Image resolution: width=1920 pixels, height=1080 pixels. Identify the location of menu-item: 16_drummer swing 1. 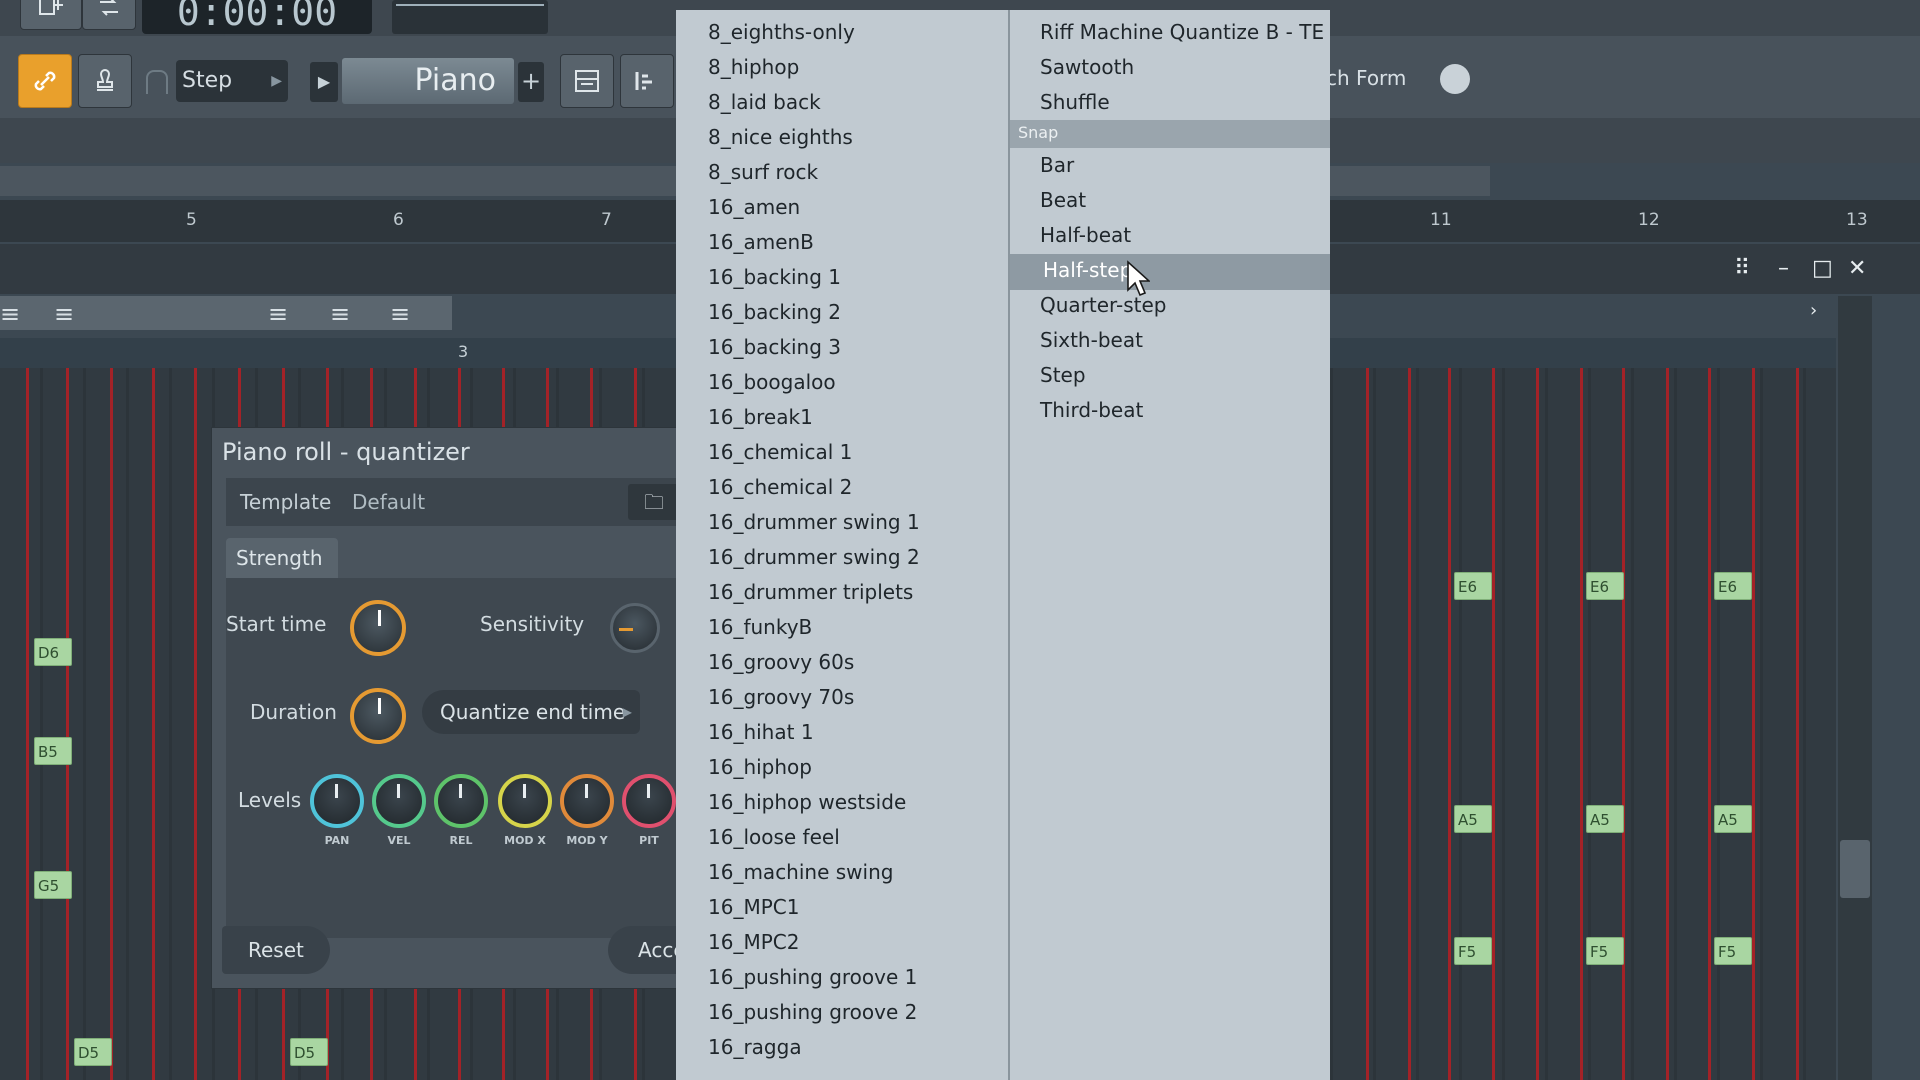
(814, 522).